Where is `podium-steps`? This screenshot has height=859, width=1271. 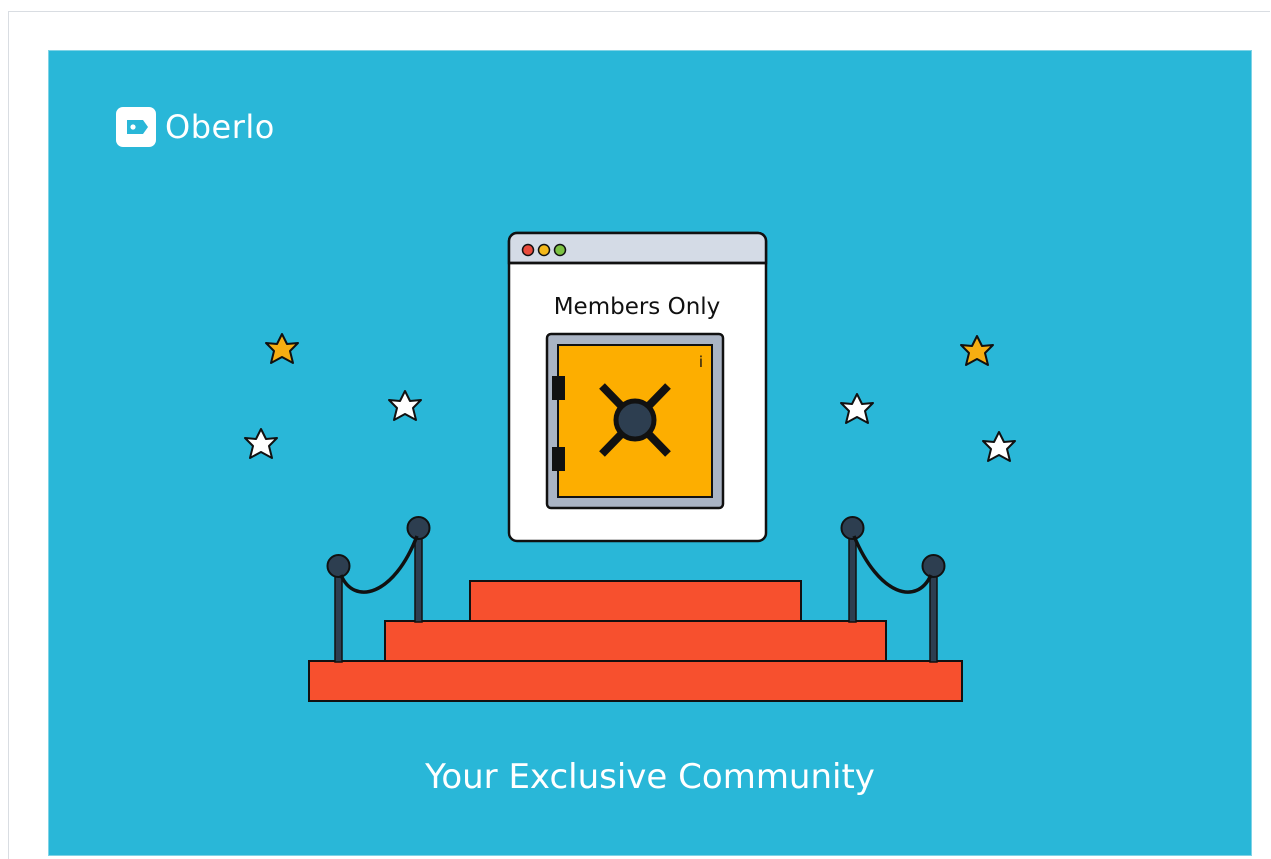
podium-steps is located at coordinates (635, 641).